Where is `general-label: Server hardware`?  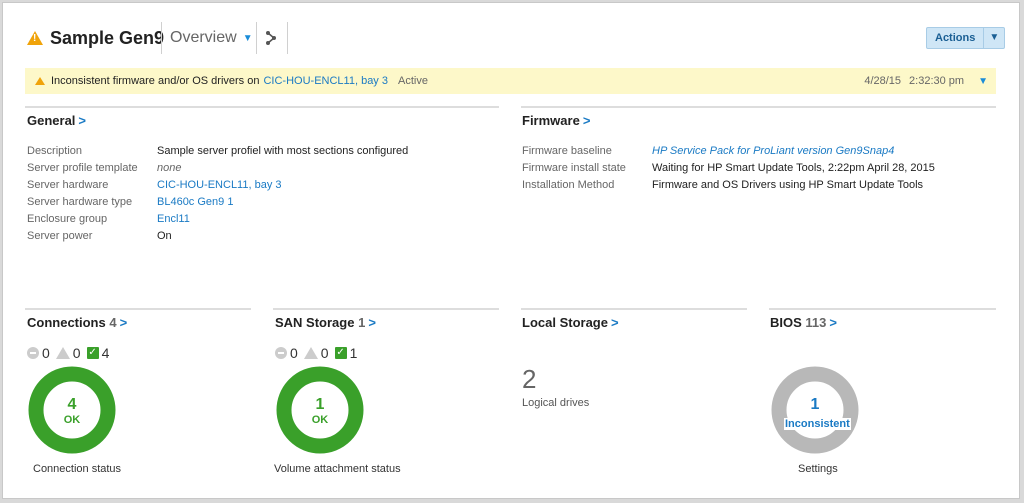 general-label: Server hardware is located at coordinates (68, 184).